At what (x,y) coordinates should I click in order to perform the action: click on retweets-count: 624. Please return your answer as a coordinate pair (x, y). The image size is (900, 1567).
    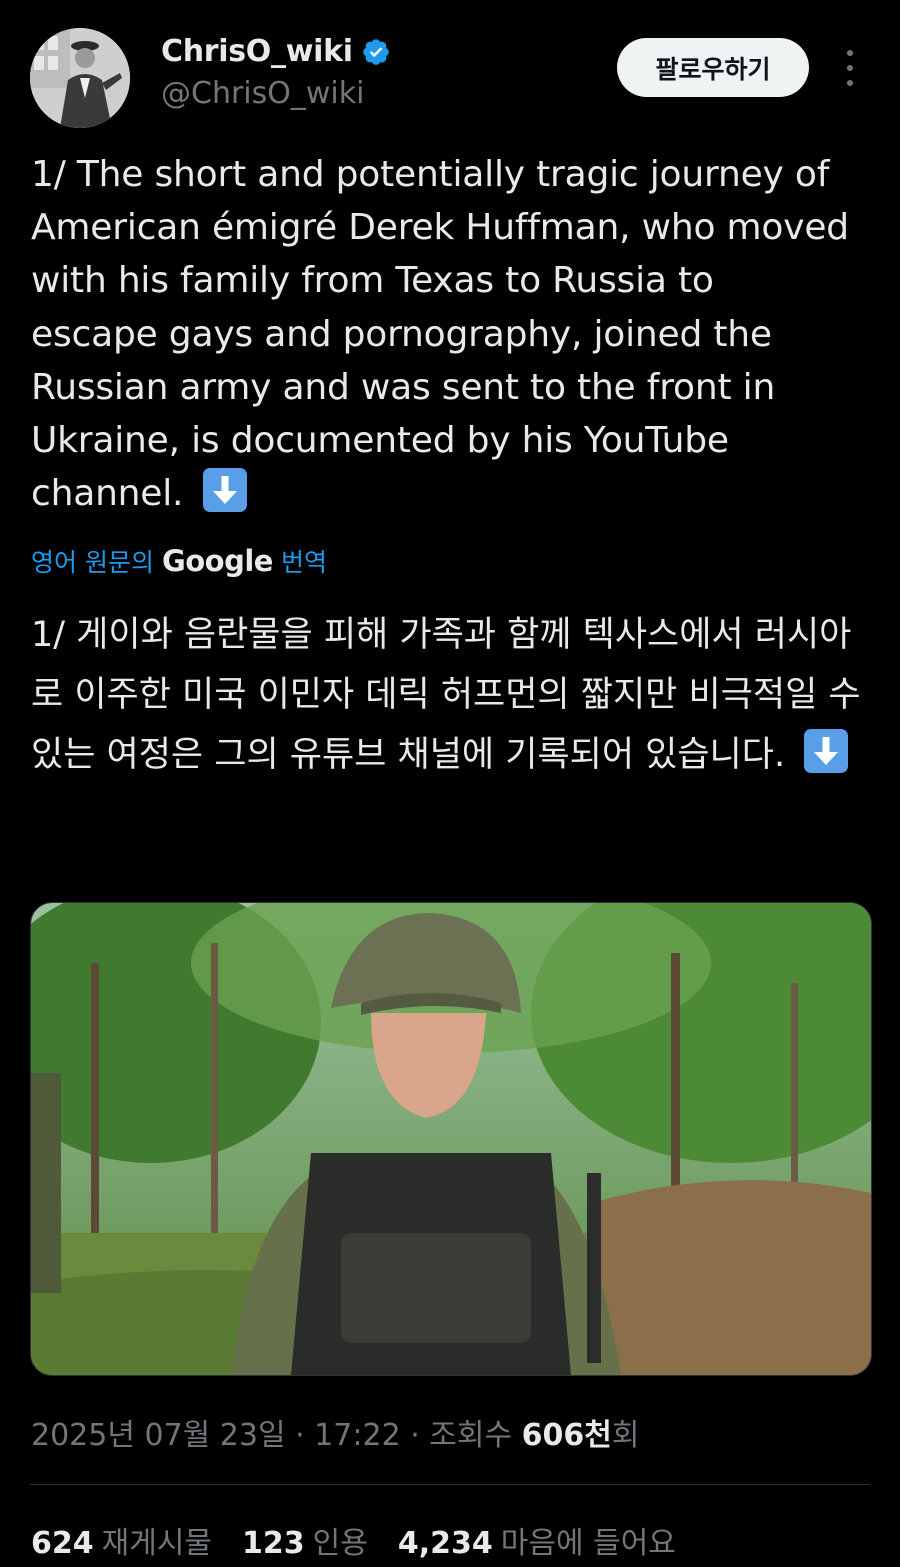
    Looking at the image, I should click on (62, 1543).